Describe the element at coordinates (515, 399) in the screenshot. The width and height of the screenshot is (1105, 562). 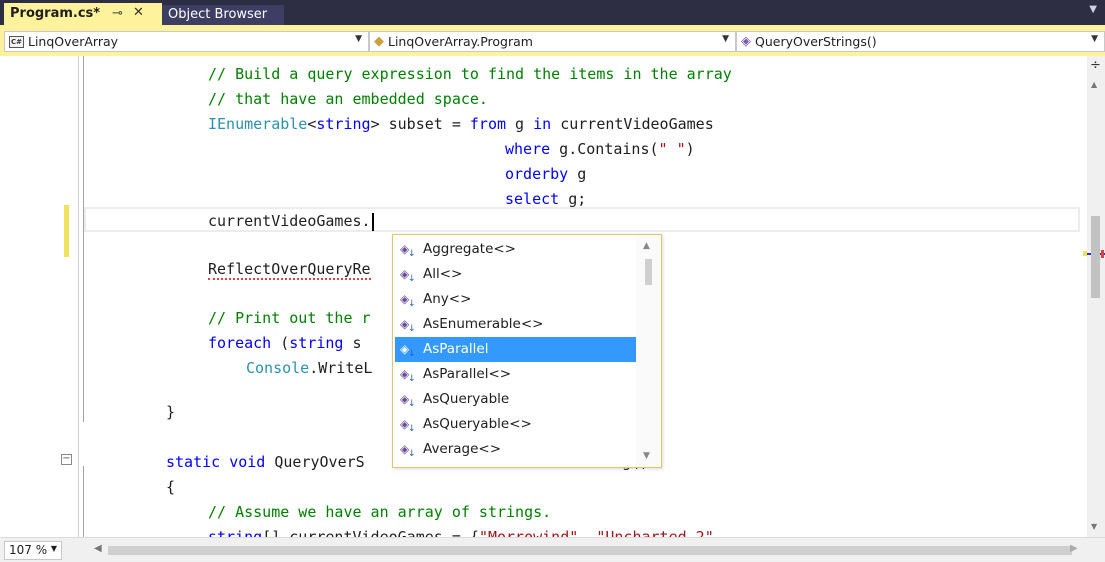
I see `completion-item-asqueryable: ◈AsQueryable` at that location.